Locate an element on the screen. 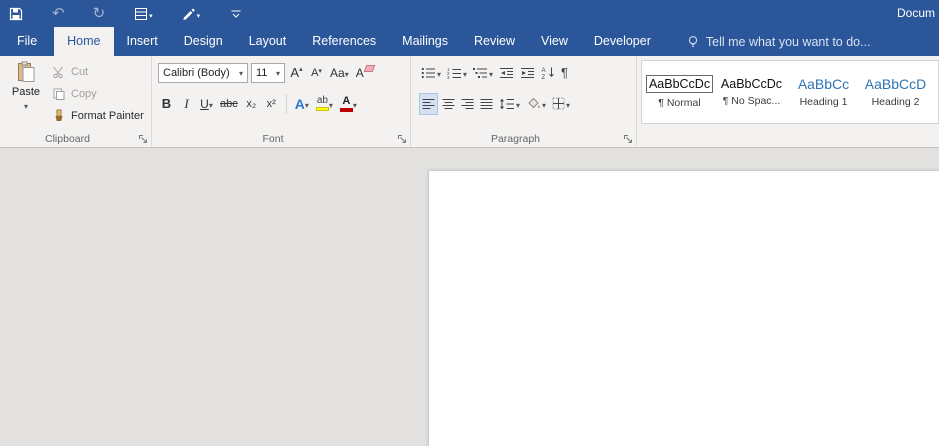 Image resolution: width=939 pixels, height=446 pixels. align-center-icon is located at coordinates (448, 103).